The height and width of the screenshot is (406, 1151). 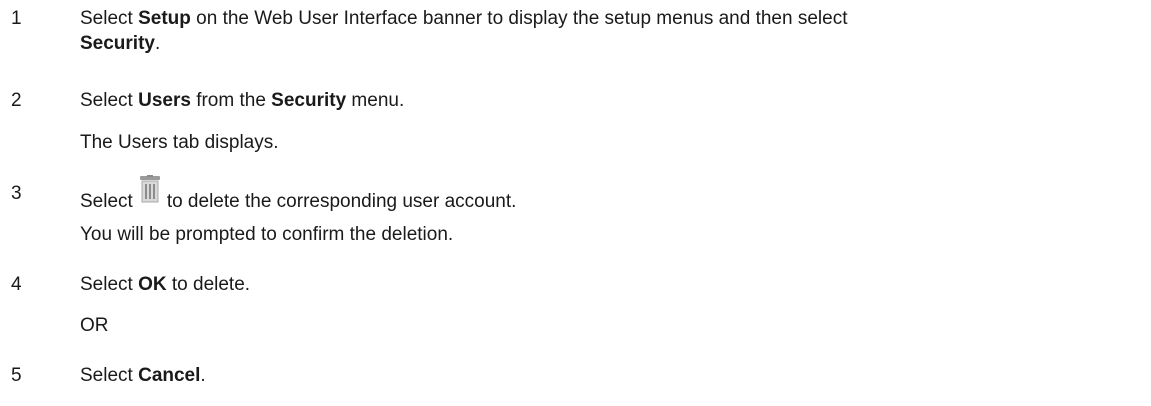 I want to click on step-text-part: menu., so click(x=375, y=100).